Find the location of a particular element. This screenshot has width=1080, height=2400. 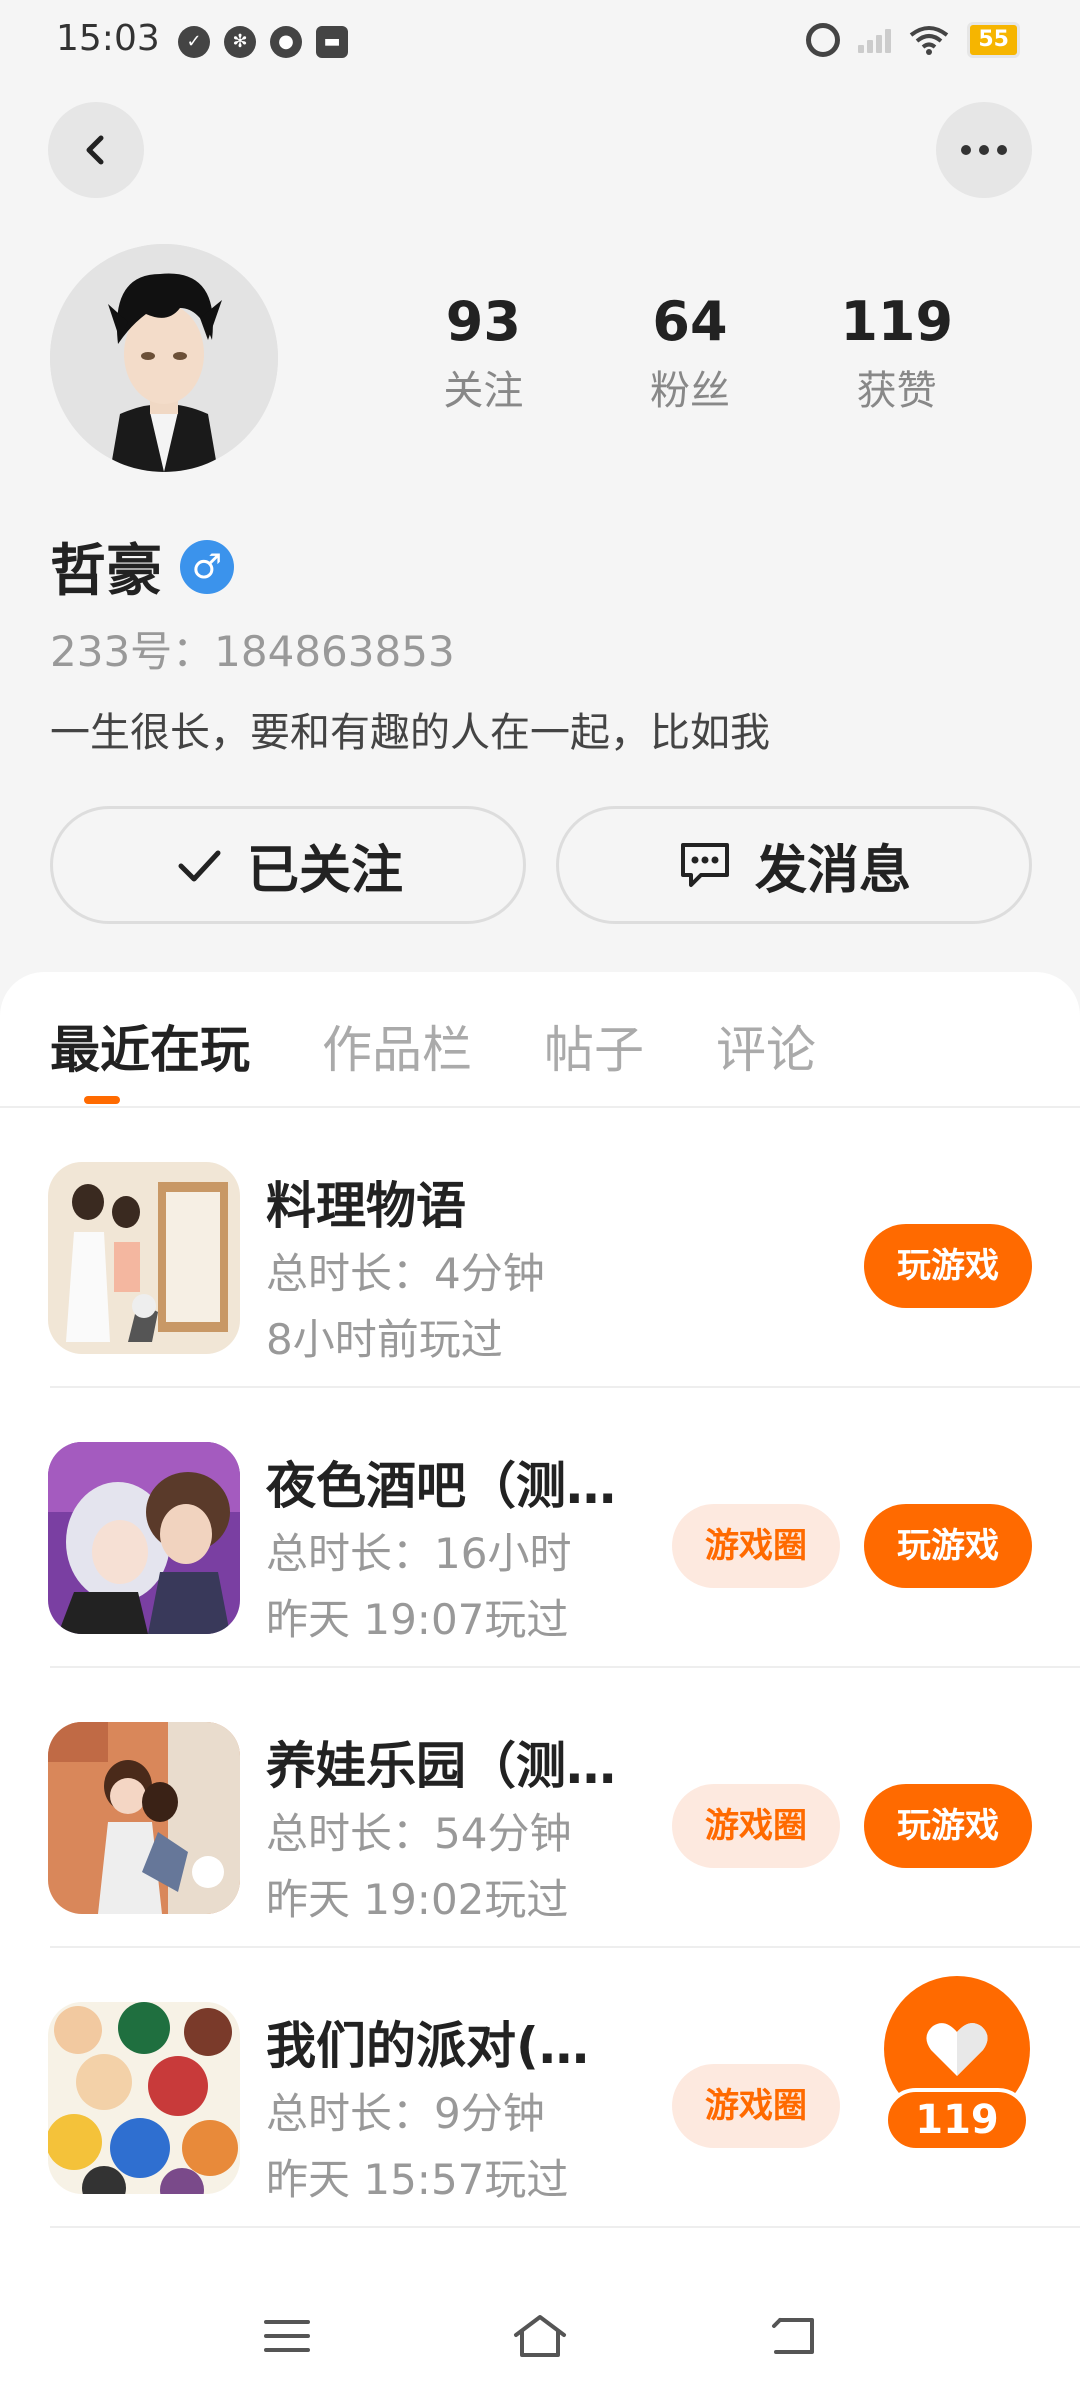

tab-posts: 帖子 is located at coordinates (594, 1046).